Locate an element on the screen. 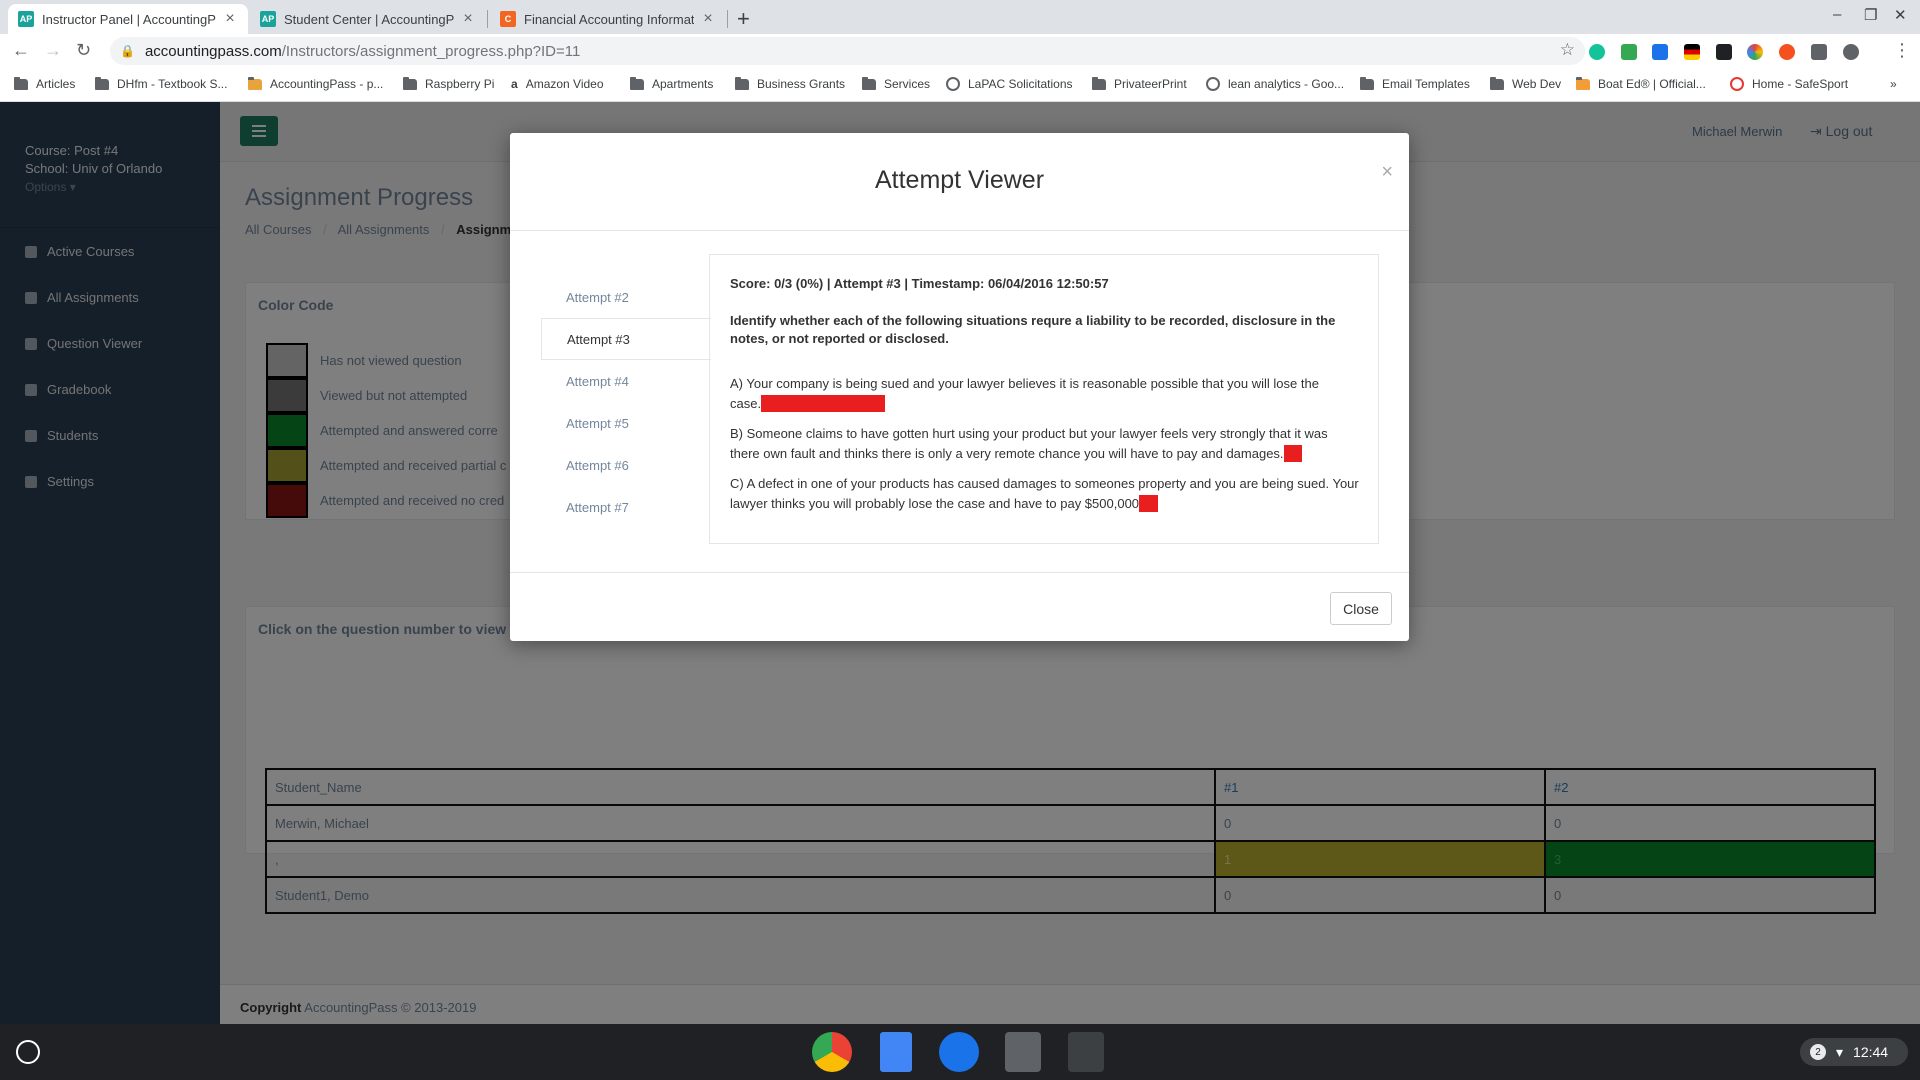 The image size is (1920, 1080). tab-title: Instructor Panel | AccountingPass is located at coordinates (129, 19).